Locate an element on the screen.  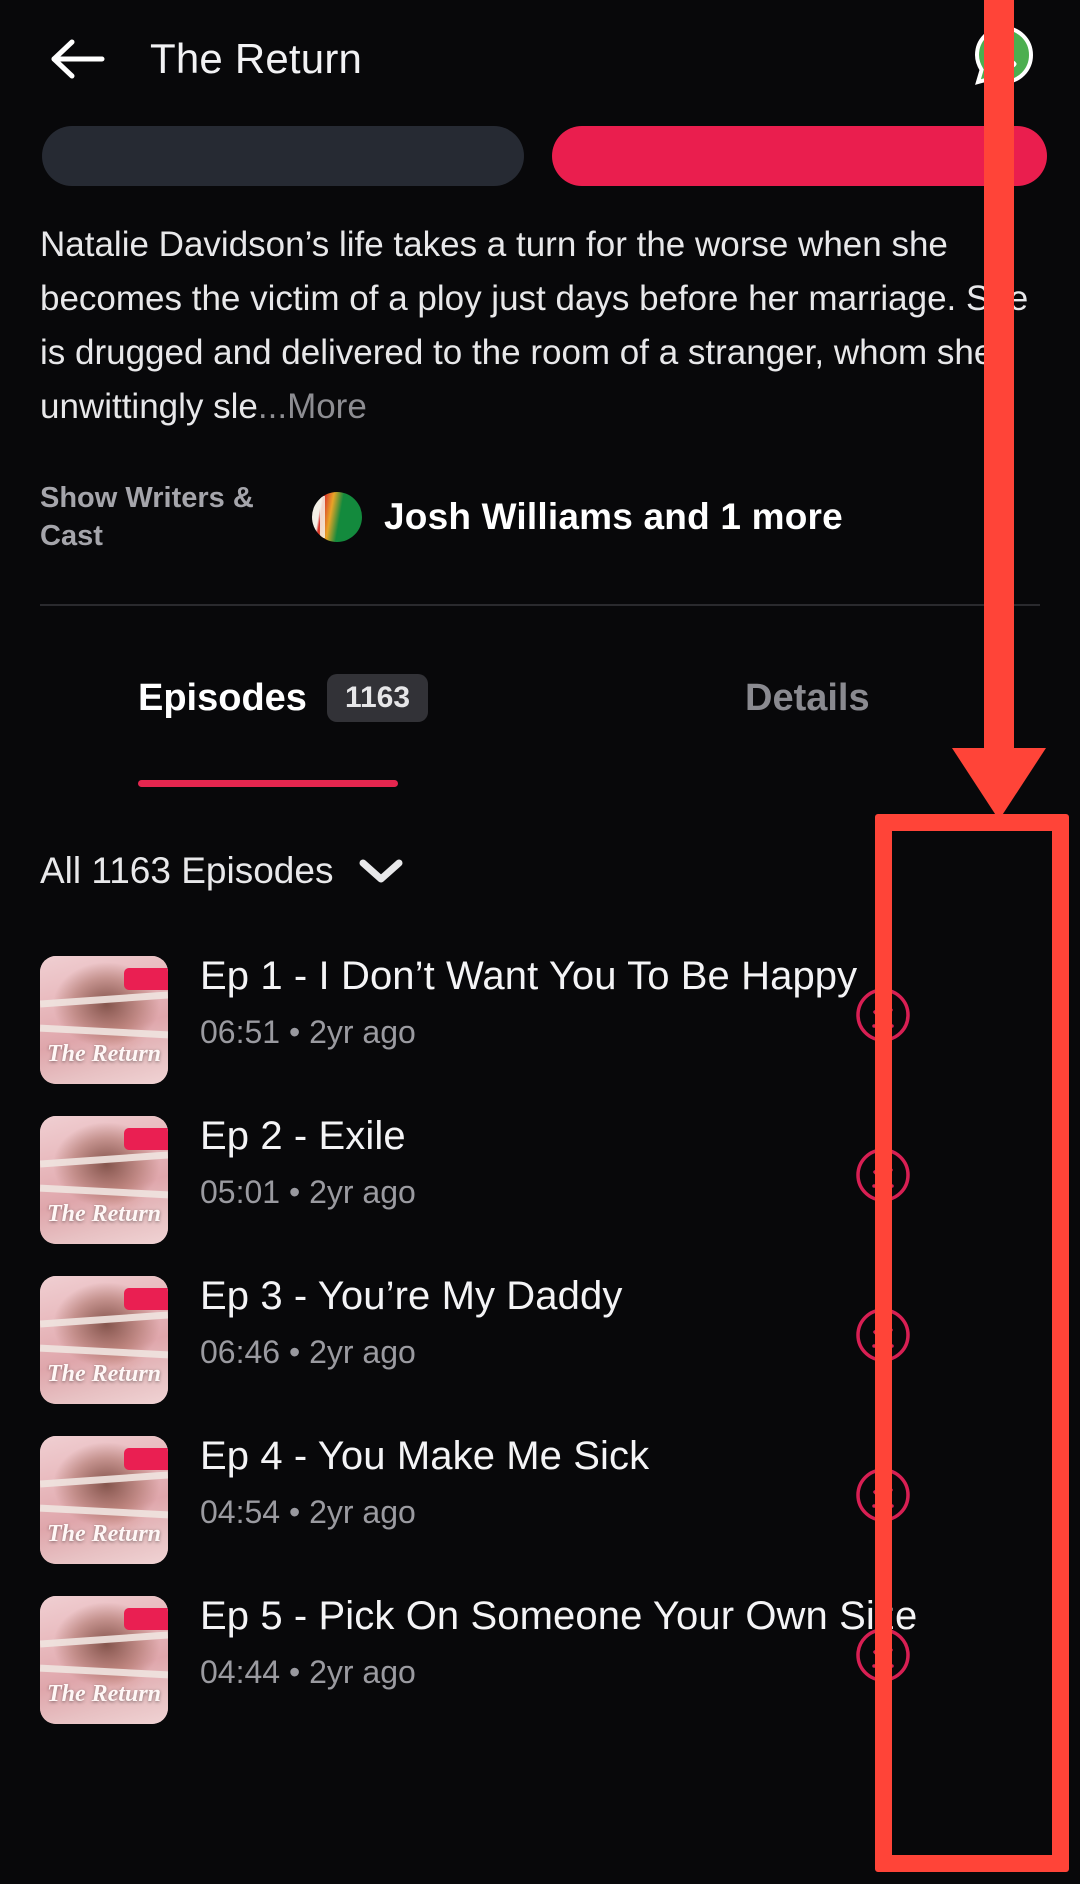
episode-duration: 05:01 is located at coordinates (240, 1192).